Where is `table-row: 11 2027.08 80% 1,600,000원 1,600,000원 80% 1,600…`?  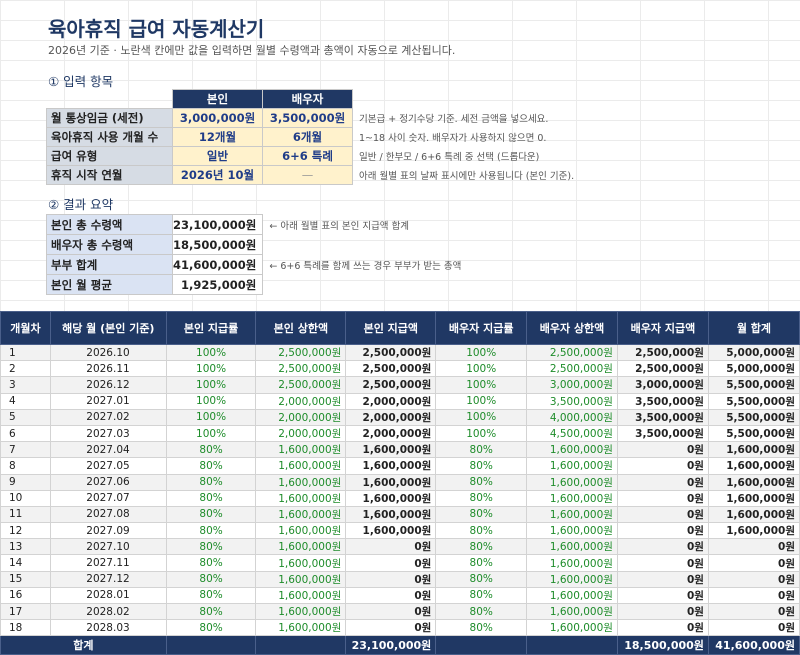 table-row: 11 2027.08 80% 1,600,000원 1,600,000원 80% 1,600… is located at coordinates (400, 514).